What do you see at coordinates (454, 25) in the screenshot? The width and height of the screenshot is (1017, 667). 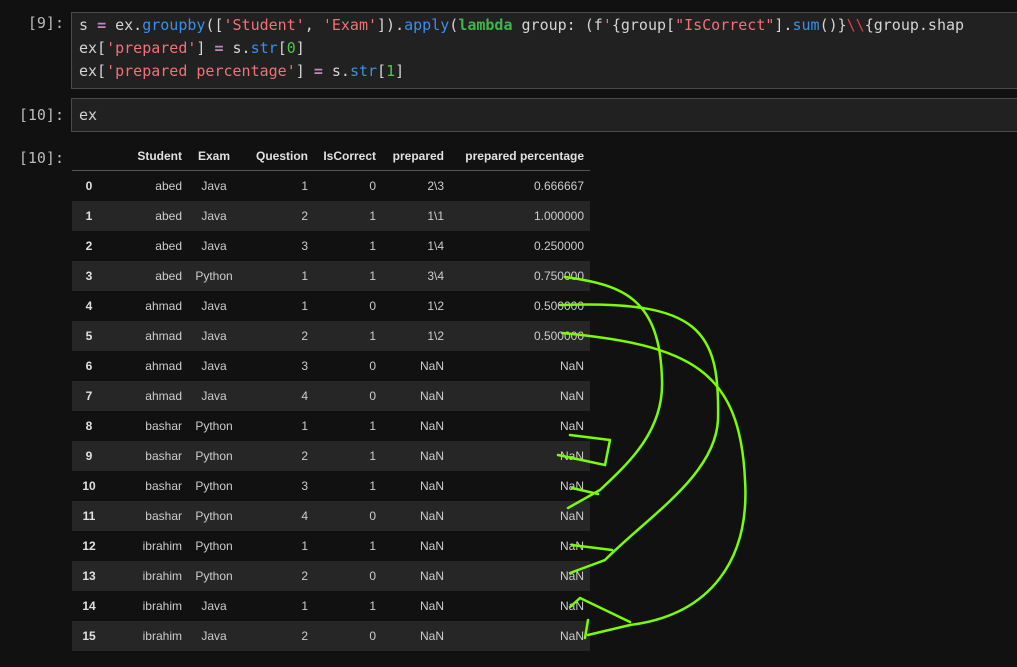 I see `code-token: (` at bounding box center [454, 25].